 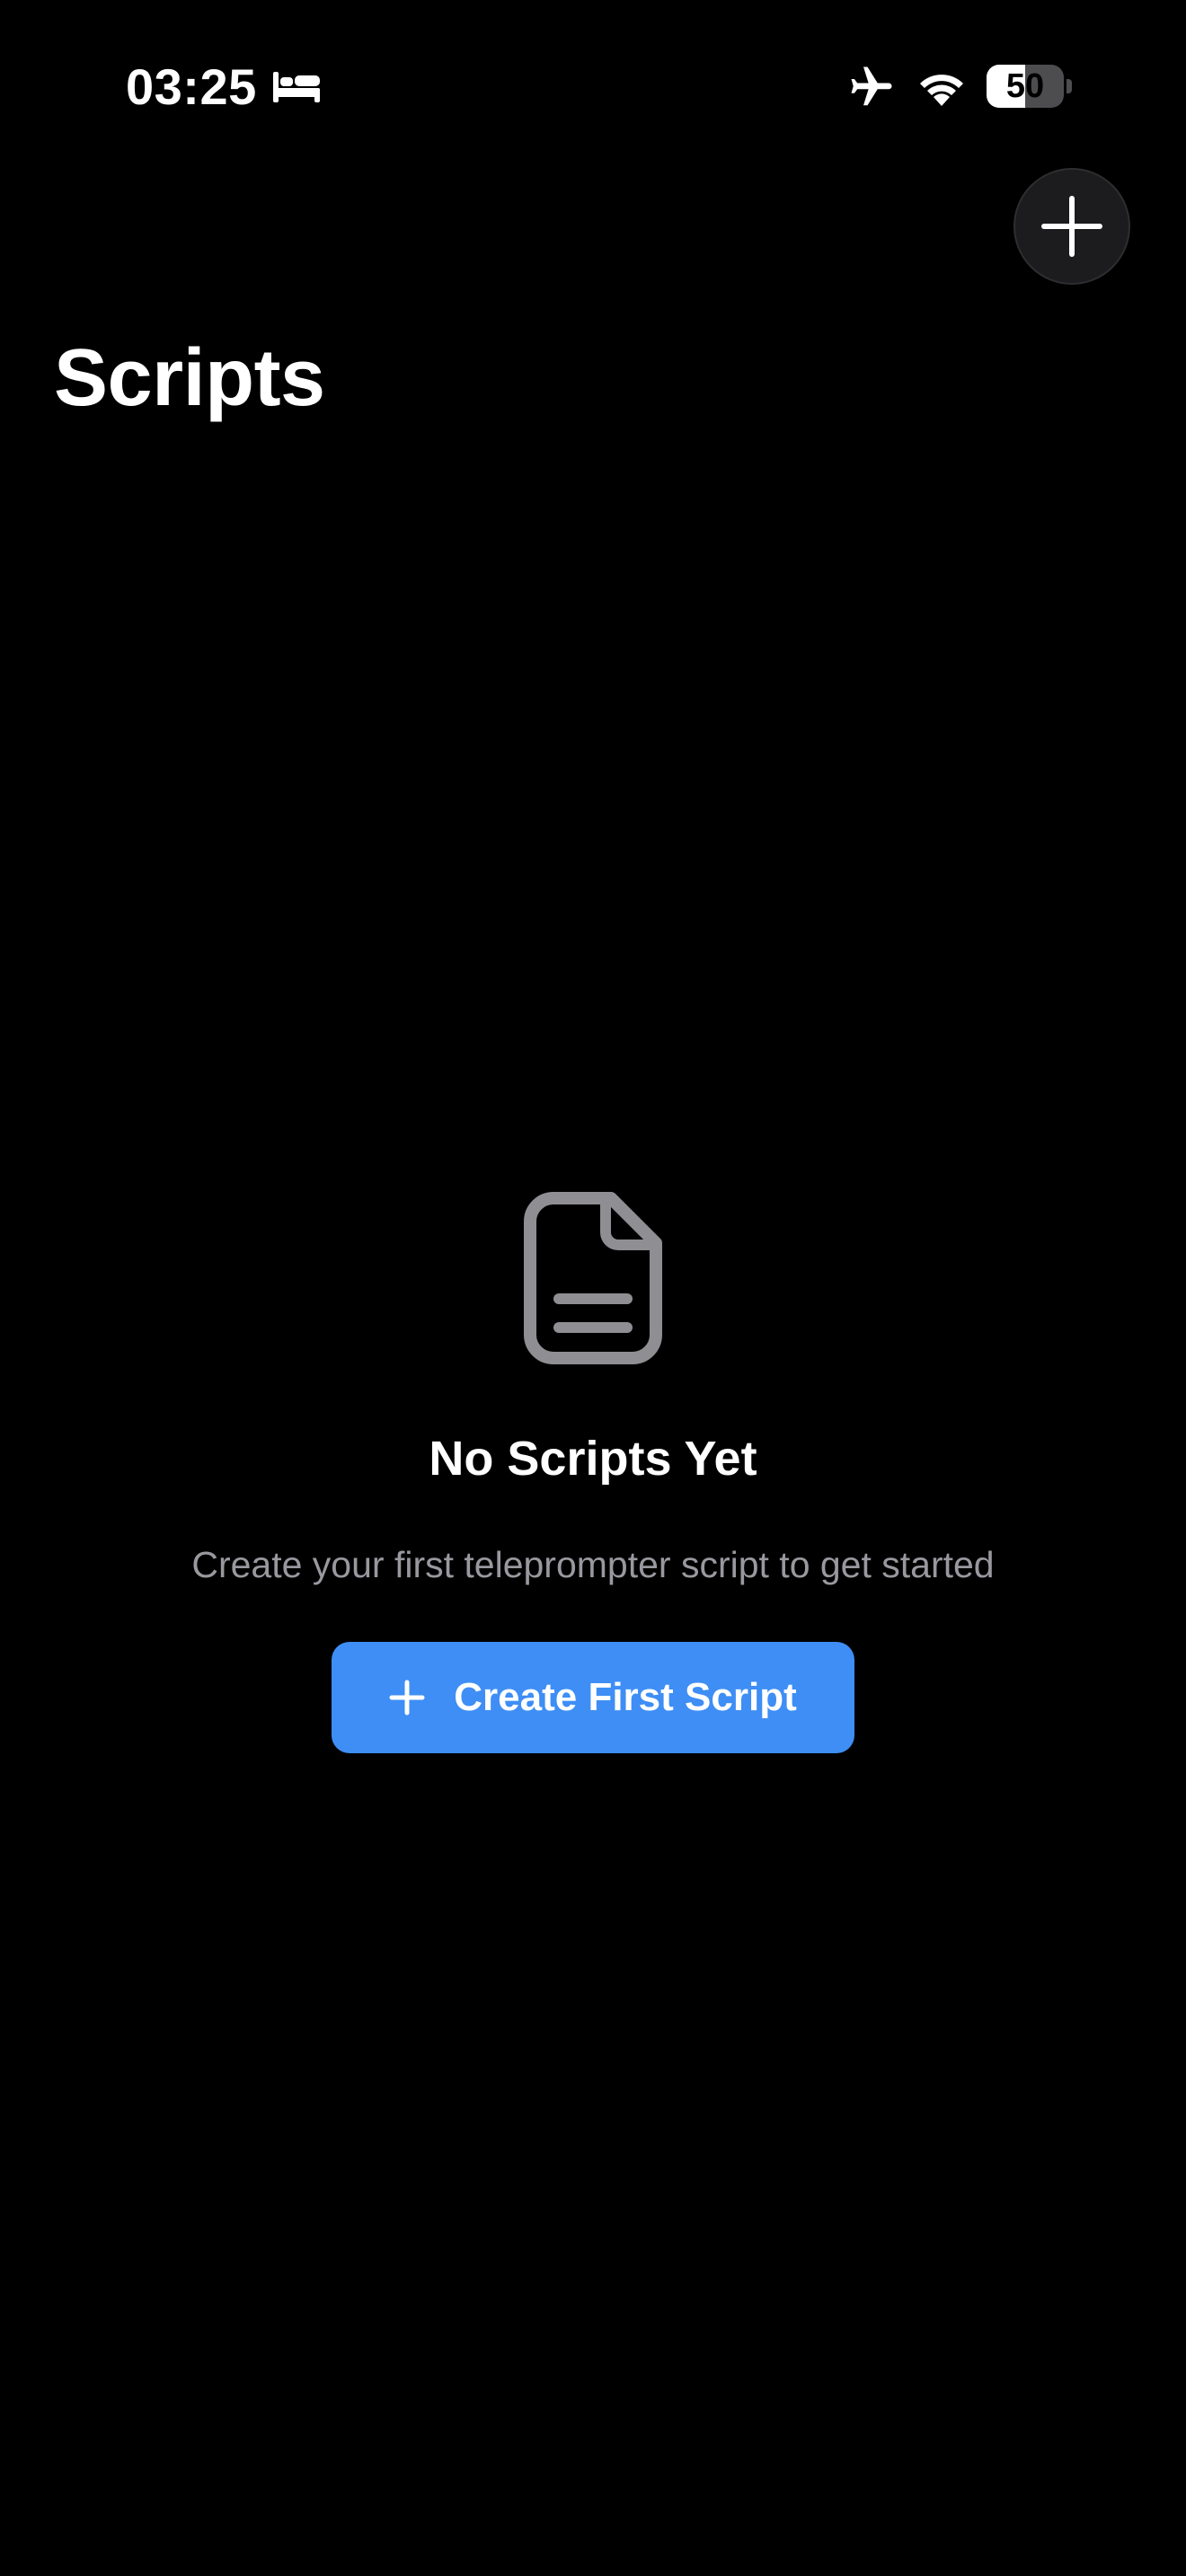 I want to click on document-icon, so click(x=593, y=1278).